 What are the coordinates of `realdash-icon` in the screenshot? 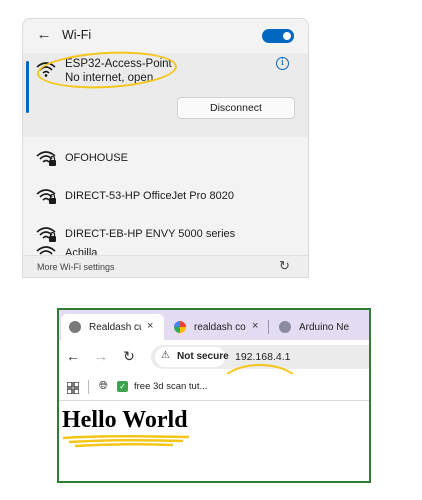 It's located at (75, 327).